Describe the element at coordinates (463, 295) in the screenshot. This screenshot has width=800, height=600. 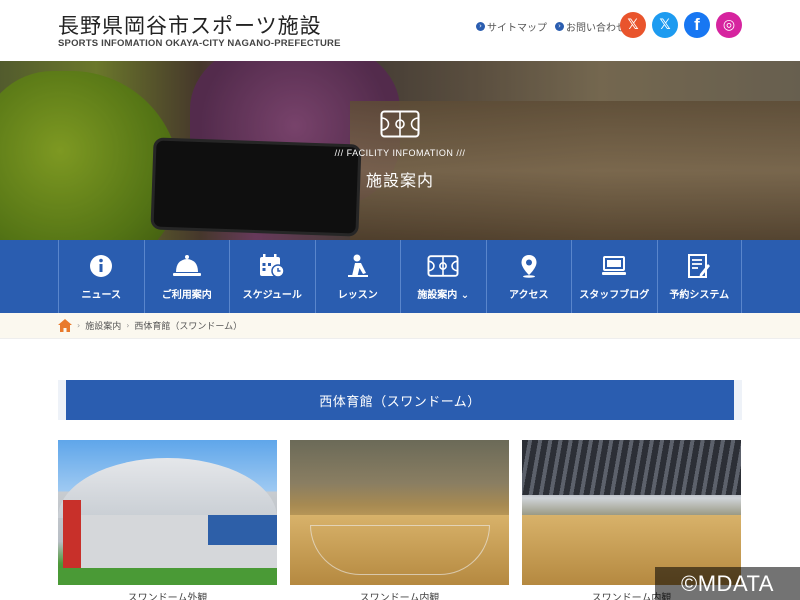
I see `chevron-down-icon: ⌄` at that location.